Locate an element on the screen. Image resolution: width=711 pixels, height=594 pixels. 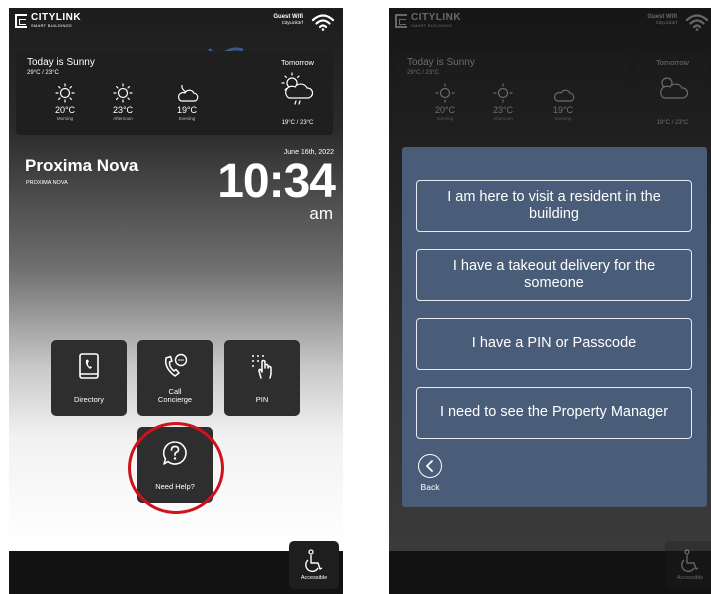
pin-passcode-option: I have a PIN or Passcode is located at coordinates (554, 344).